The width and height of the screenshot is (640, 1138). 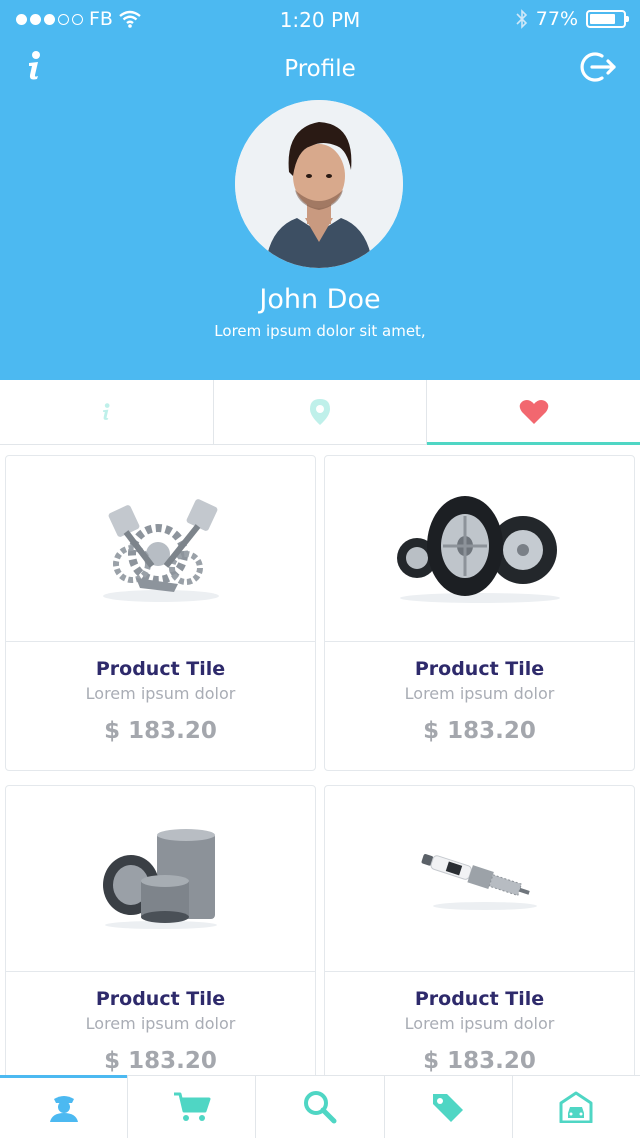 I want to click on battery-icon, so click(x=607, y=19).